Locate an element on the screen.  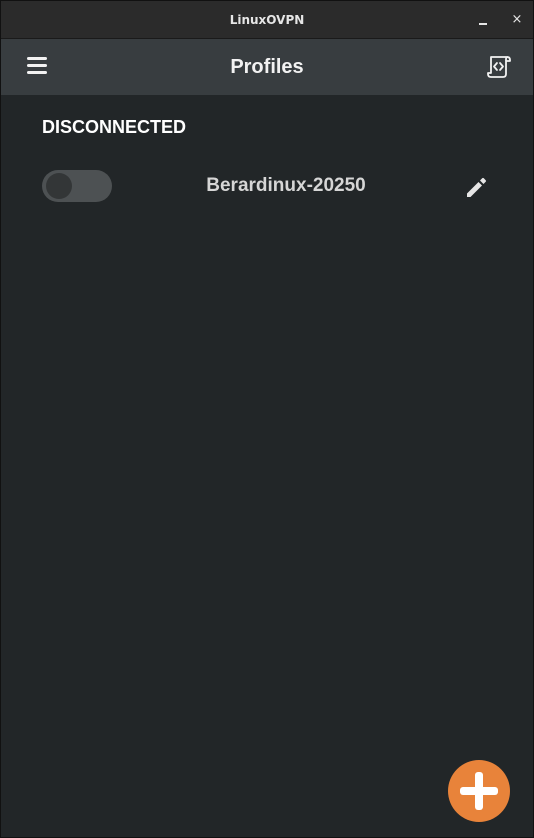
window-title: LinuxOVPN is located at coordinates (267, 20).